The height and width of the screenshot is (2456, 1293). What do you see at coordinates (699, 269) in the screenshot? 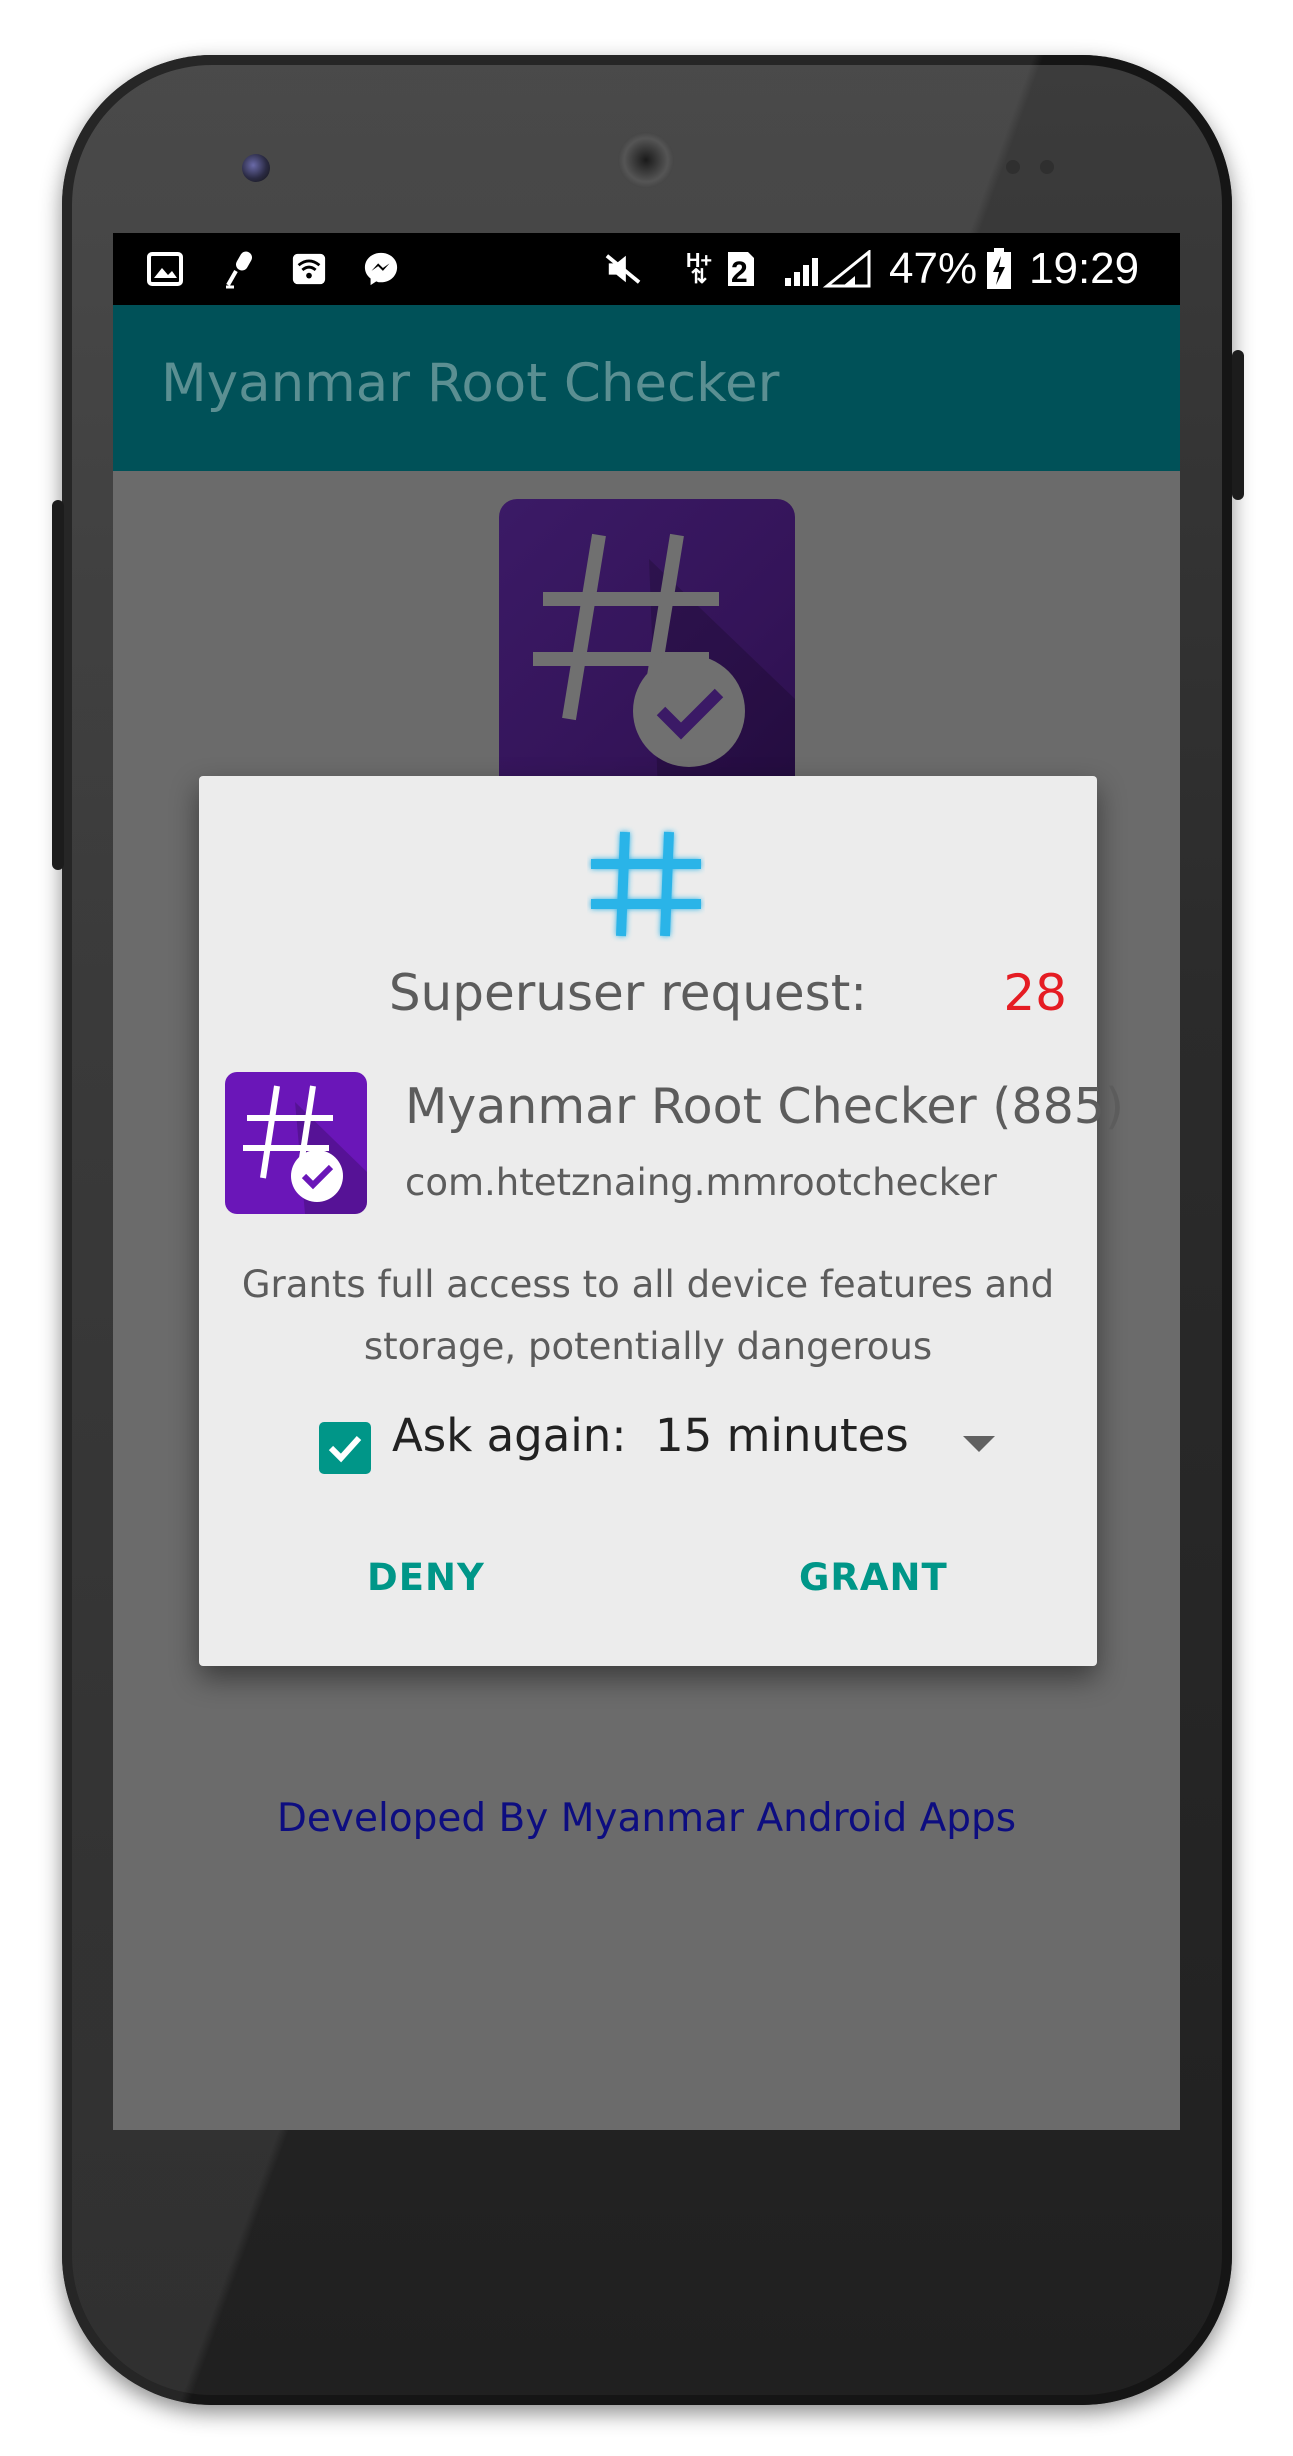
I see `network-type-icon: H+ ⇅` at bounding box center [699, 269].